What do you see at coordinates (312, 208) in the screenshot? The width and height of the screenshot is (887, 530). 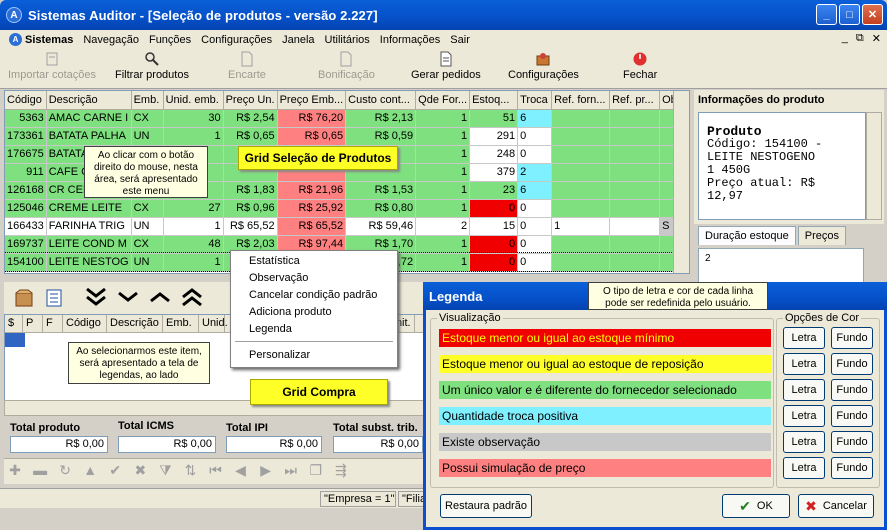 I see `table-cell: R$ 25,92` at bounding box center [312, 208].